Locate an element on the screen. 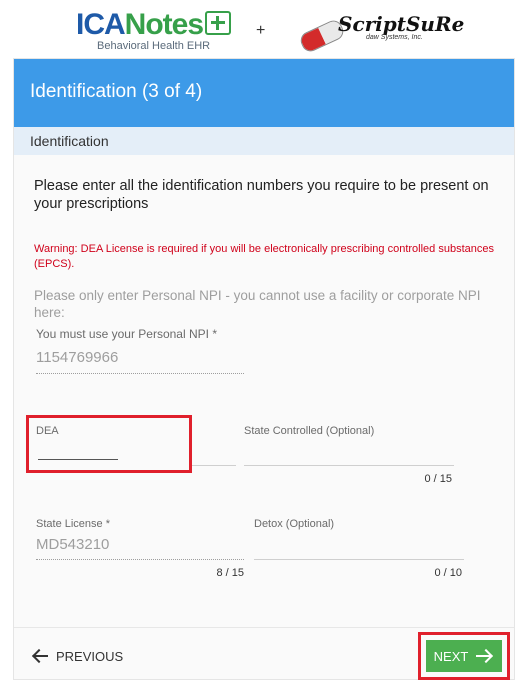 This screenshot has height=687, width=521. icanotes-logo-ica: ICA is located at coordinates (101, 24).